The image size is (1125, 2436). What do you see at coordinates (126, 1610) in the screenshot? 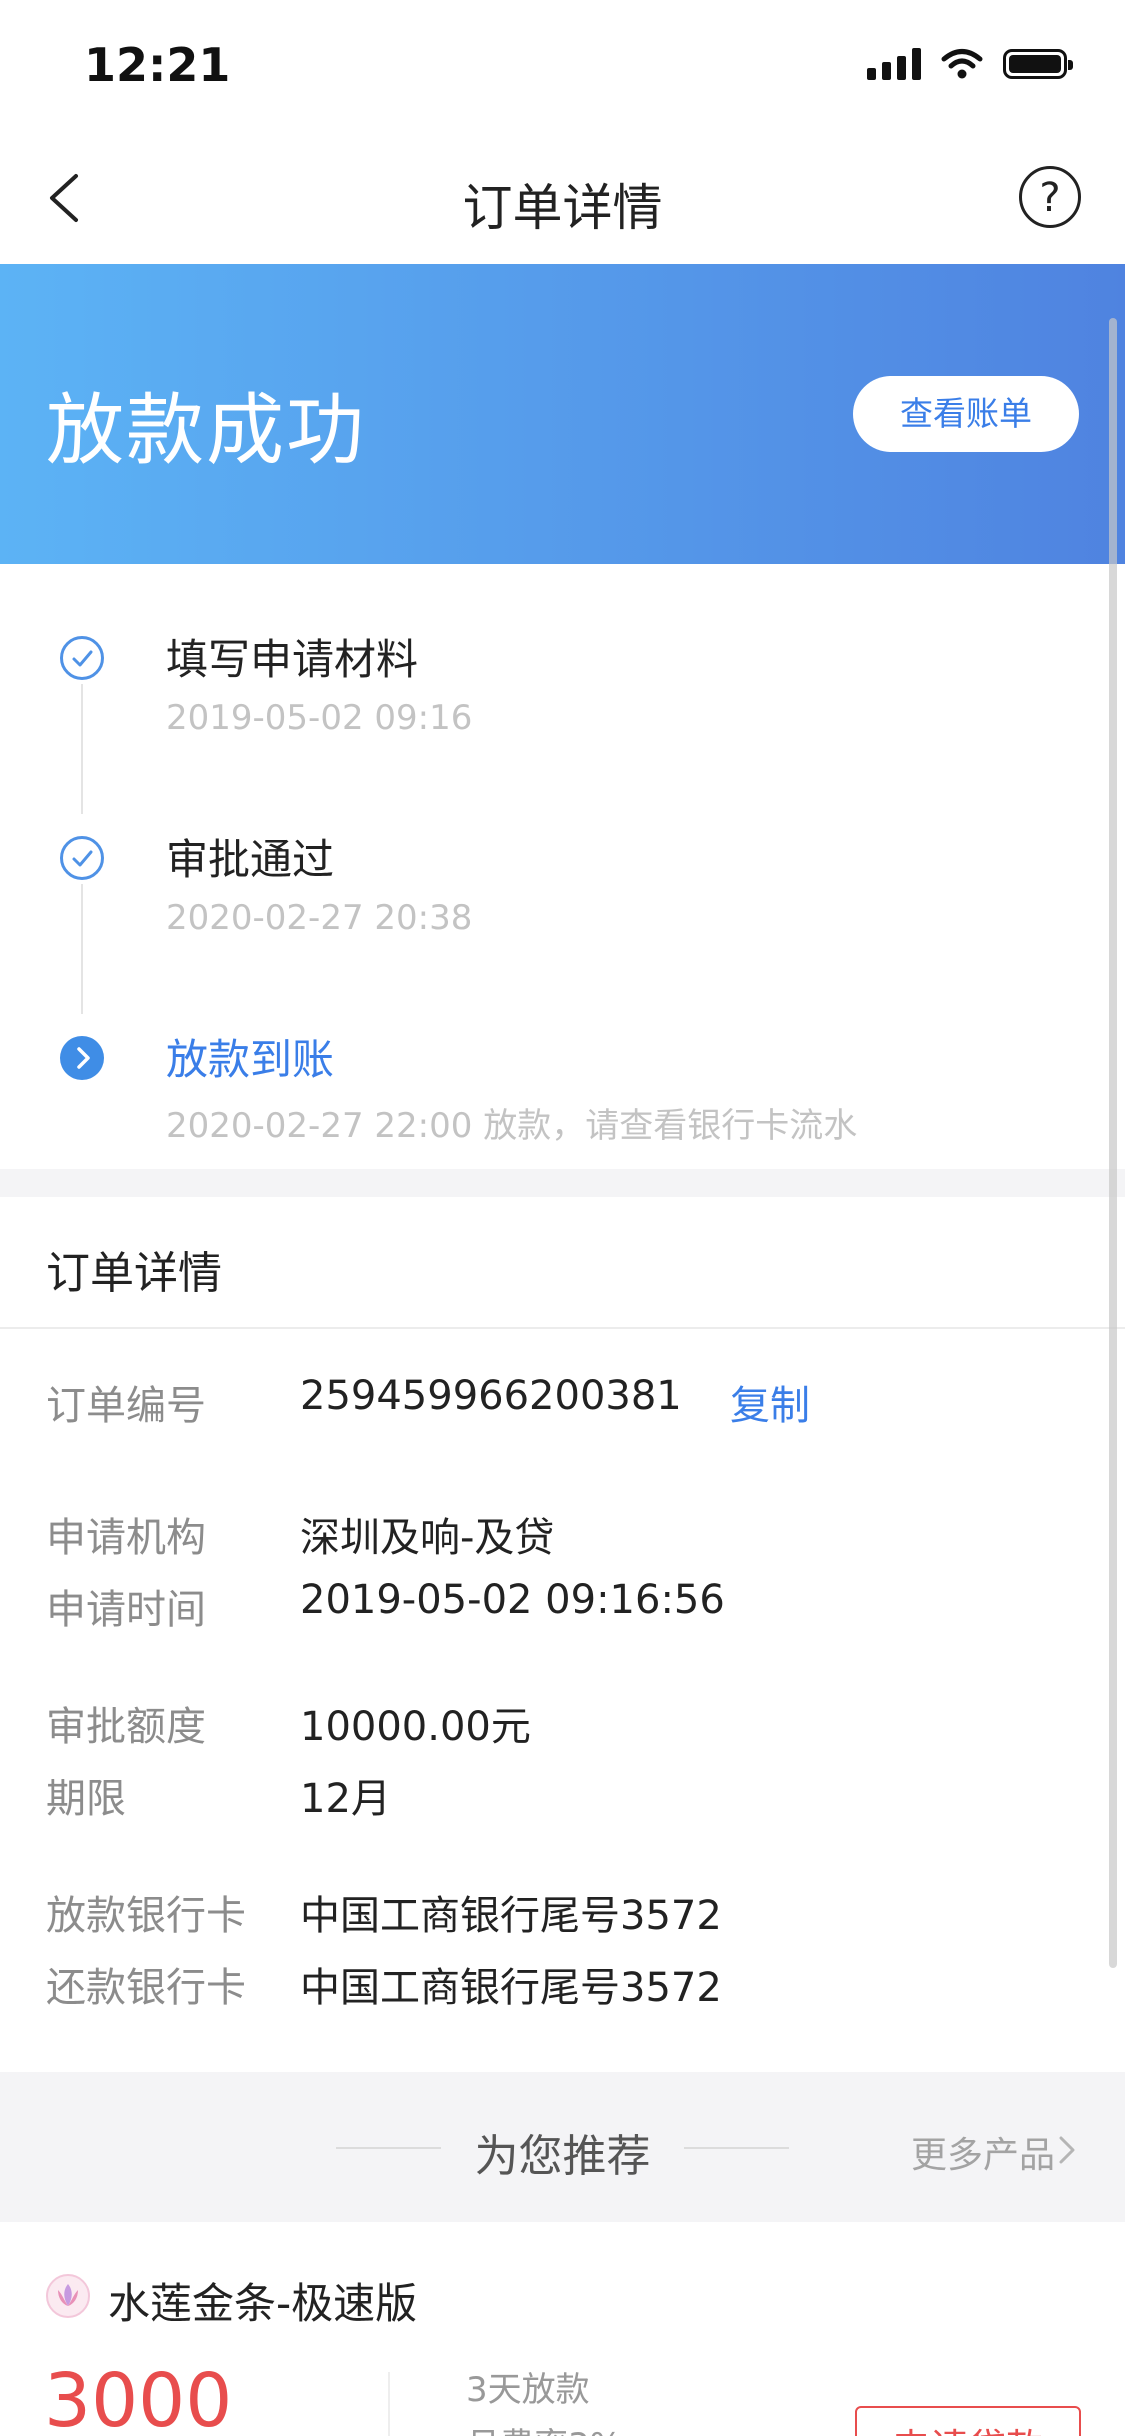
I see `detail-label: 申请时间` at bounding box center [126, 1610].